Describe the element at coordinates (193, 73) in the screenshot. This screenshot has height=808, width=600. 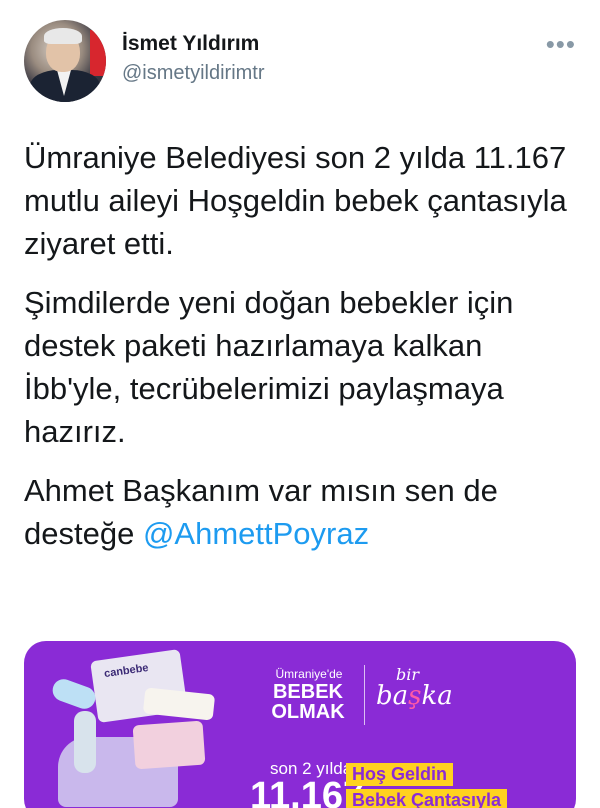
I see `author-handle: @ismetyildirimtr` at that location.